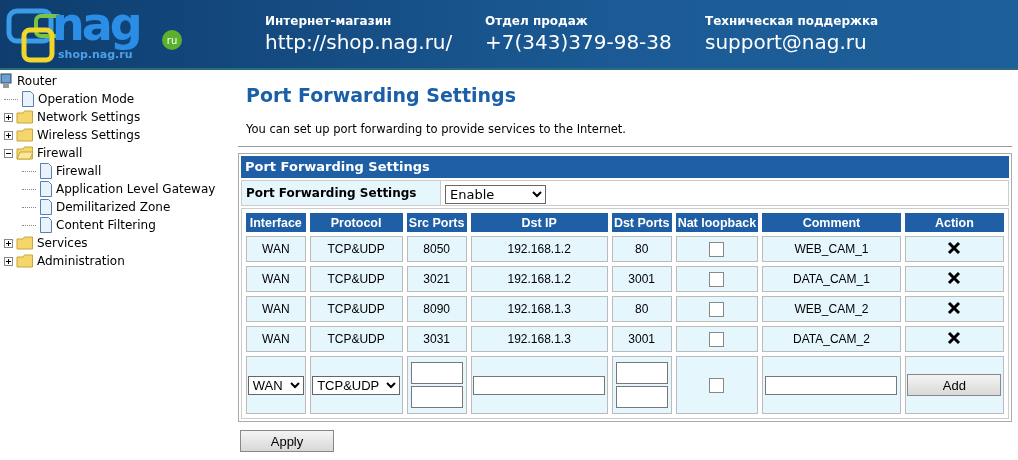 Image resolution: width=1018 pixels, height=460 pixels. Describe the element at coordinates (276, 222) in the screenshot. I see `column-header: Interface` at that location.